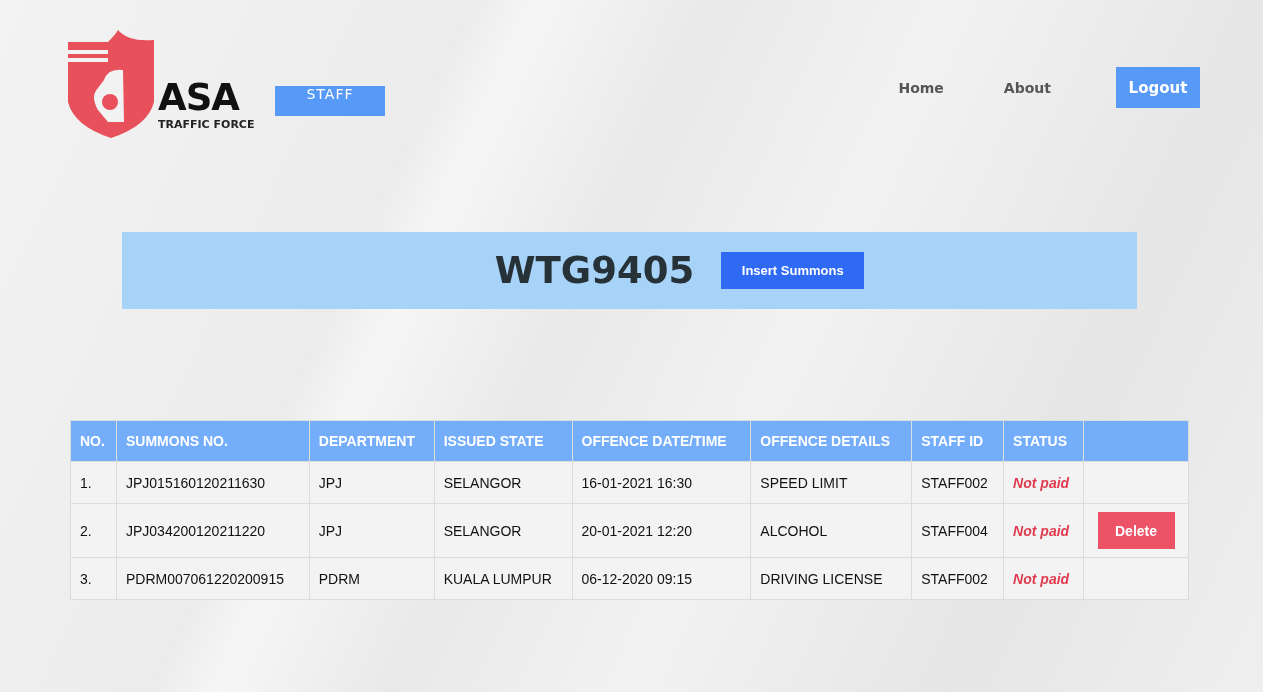 The image size is (1263, 692). What do you see at coordinates (372, 578) in the screenshot?
I see `table-cell: PDRM` at bounding box center [372, 578].